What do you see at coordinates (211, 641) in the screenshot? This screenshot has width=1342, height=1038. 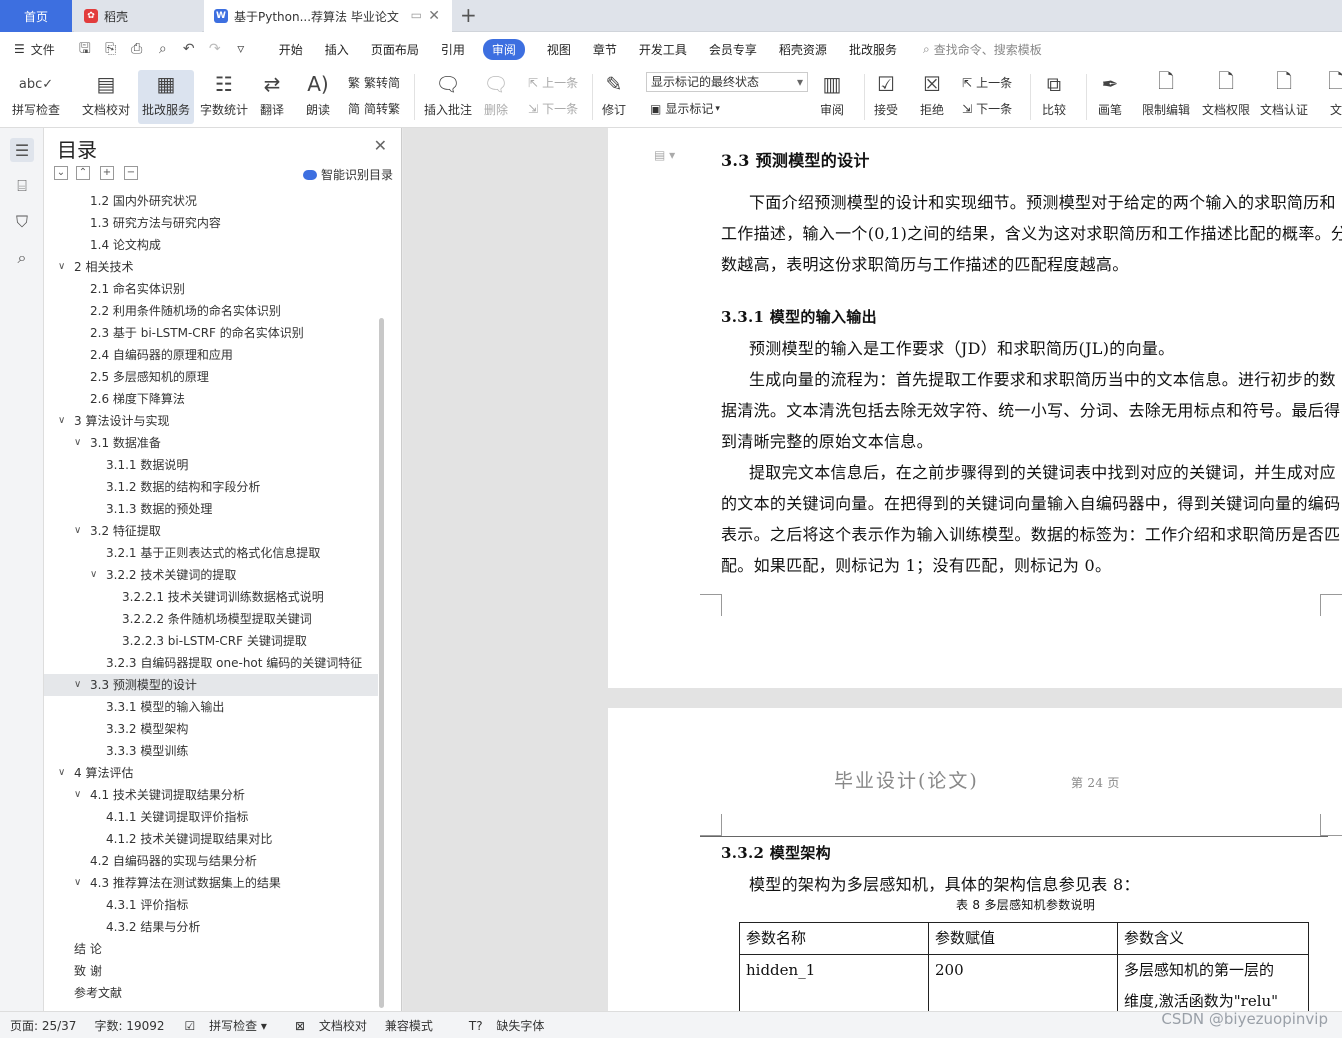 I see `toc-item: 3.2.2.3 bi-LSTM-CRF 关键词提取` at bounding box center [211, 641].